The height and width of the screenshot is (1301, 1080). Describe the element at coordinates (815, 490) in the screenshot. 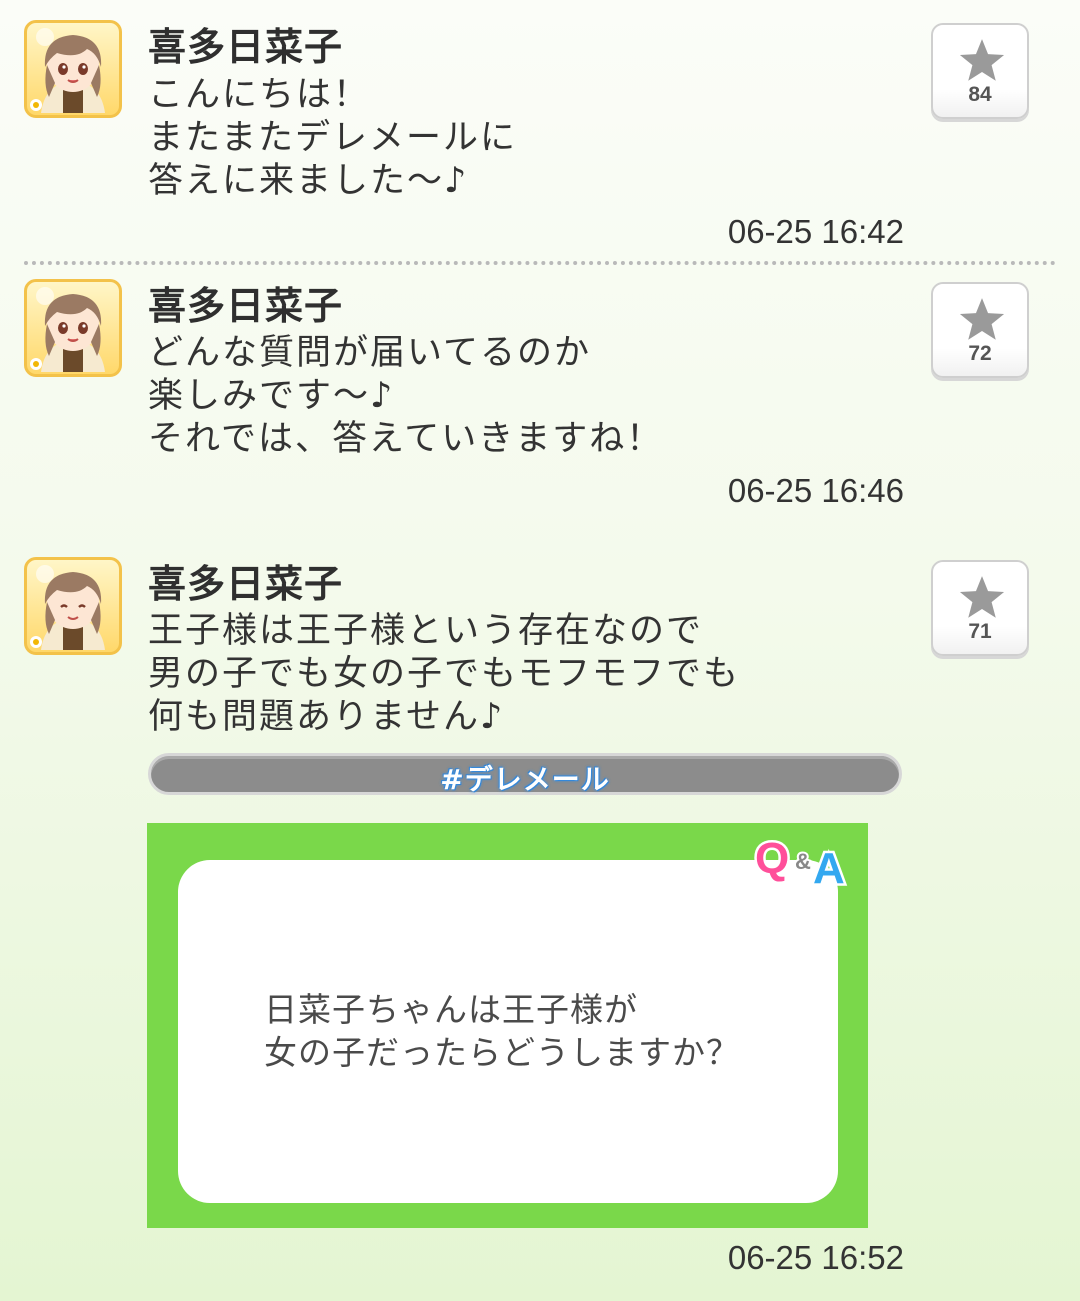

I see `timestamp: 06-25 16:46` at that location.